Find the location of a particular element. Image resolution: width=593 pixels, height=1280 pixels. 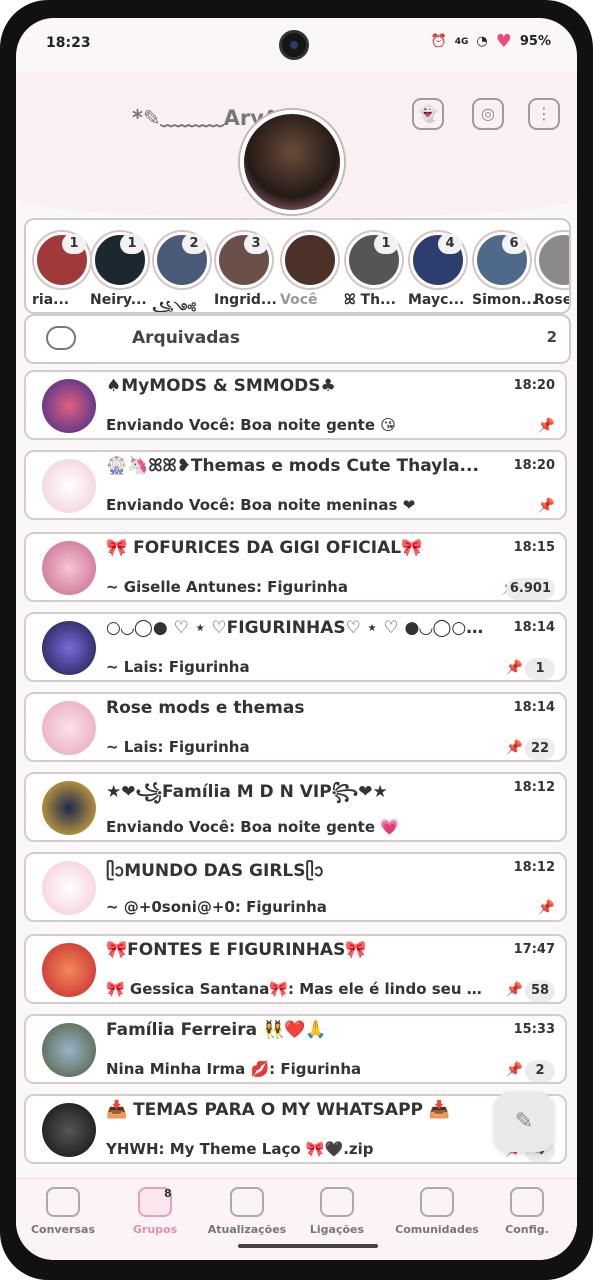

story-count: 4 is located at coordinates (450, 244).